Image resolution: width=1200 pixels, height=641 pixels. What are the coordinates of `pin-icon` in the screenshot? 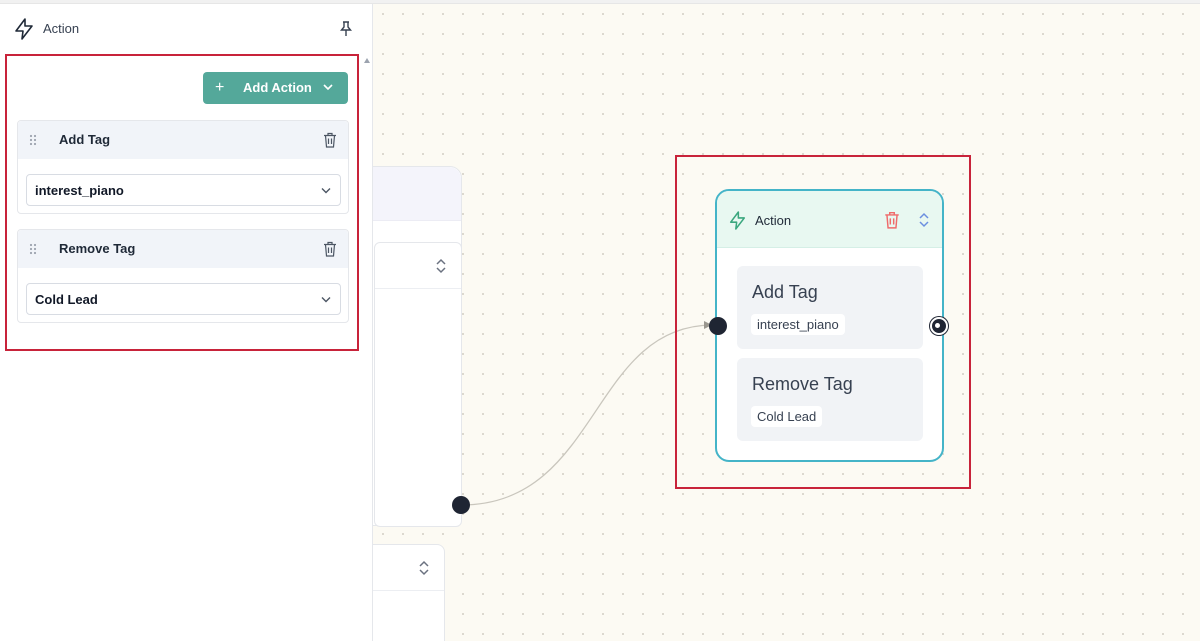 It's located at (346, 29).